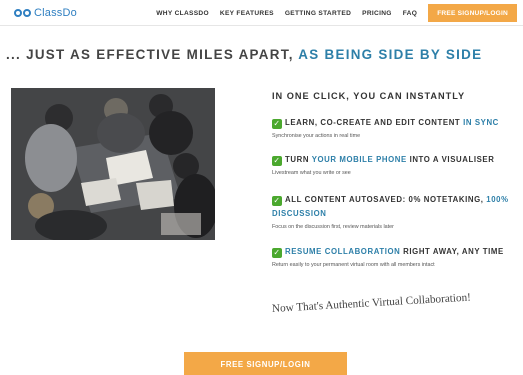 The image size is (523, 375). Describe the element at coordinates (390, 54) in the screenshot. I see `headline-accent: AS BEING SIDE BY SIDE` at that location.